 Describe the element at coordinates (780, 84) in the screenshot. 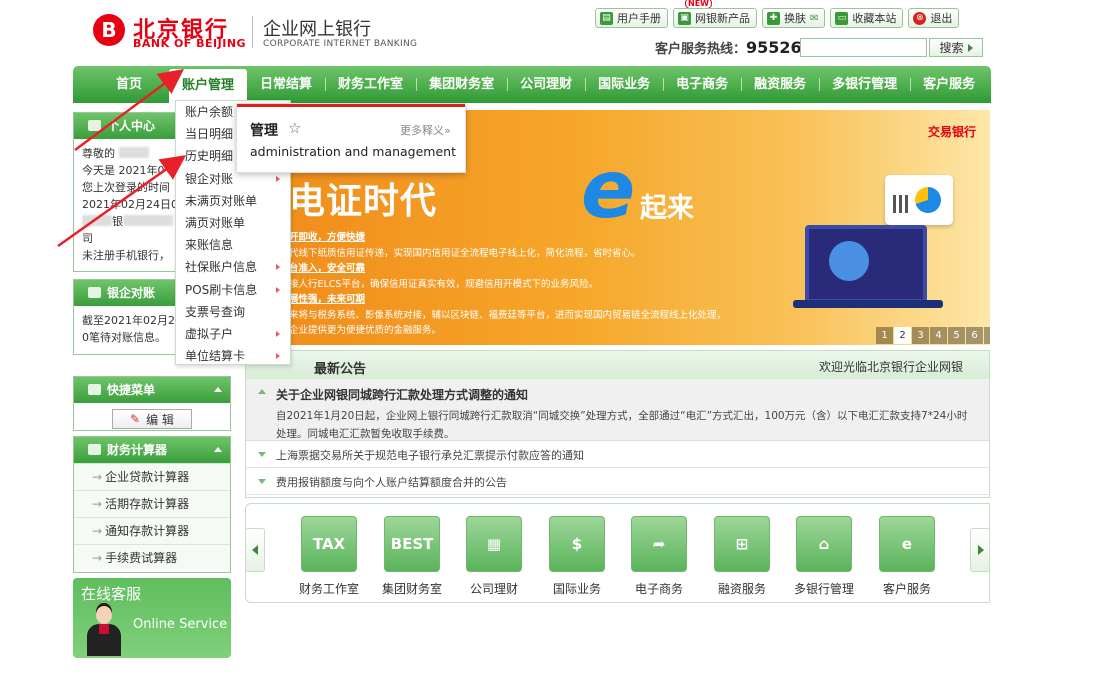

I see `nav-financing: 融资服务` at that location.